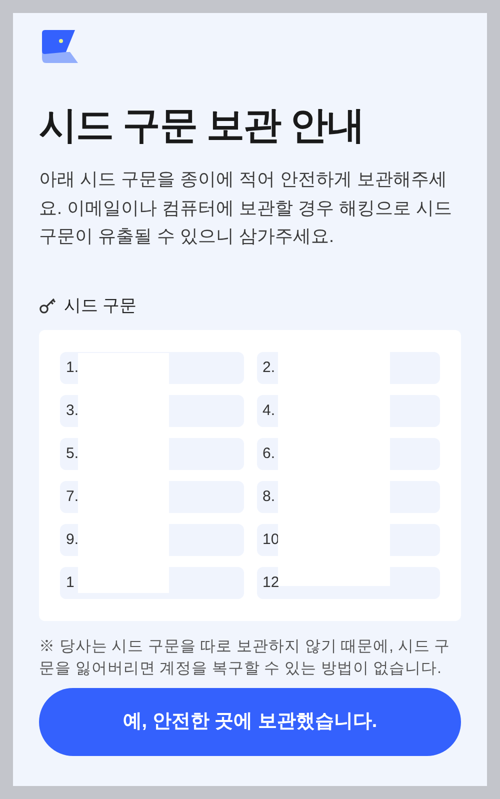 This screenshot has width=500, height=799. I want to click on warning-note: ※ 당사는 시드 구문을 따로 보관하지 않기 때문에, 시드 구문을 잃어버리면 계정을 복구할 수 있는 방법이 없습니다., so click(245, 658).